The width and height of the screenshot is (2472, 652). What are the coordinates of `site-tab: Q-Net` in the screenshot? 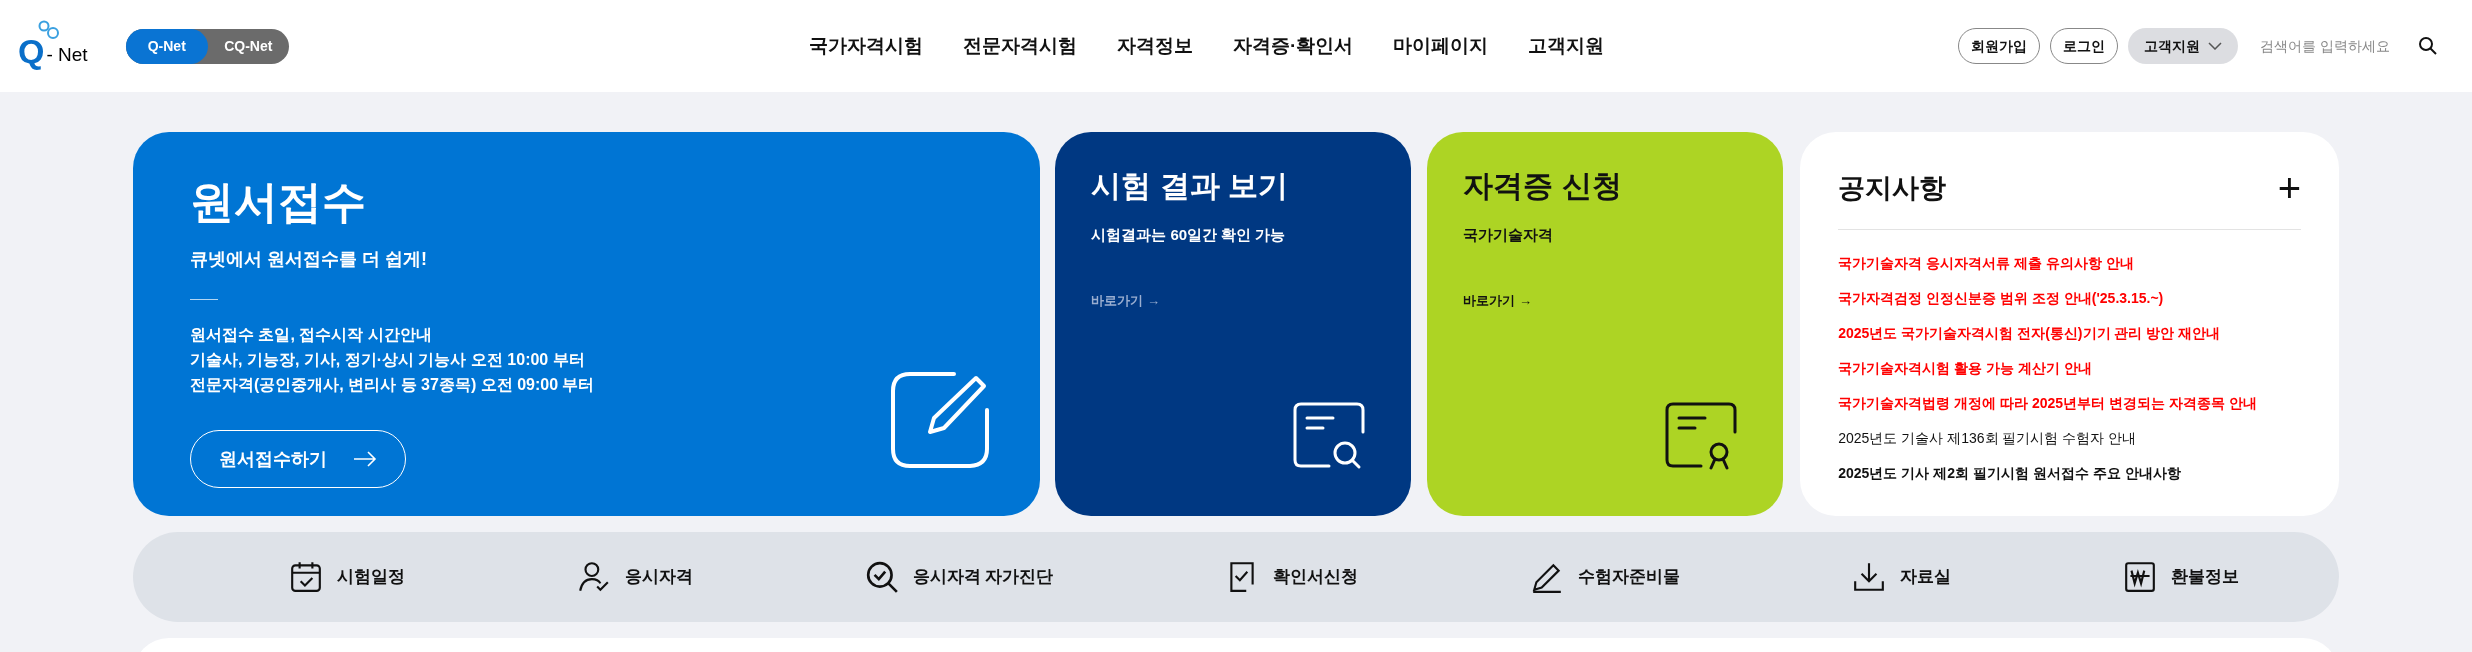 It's located at (167, 46).